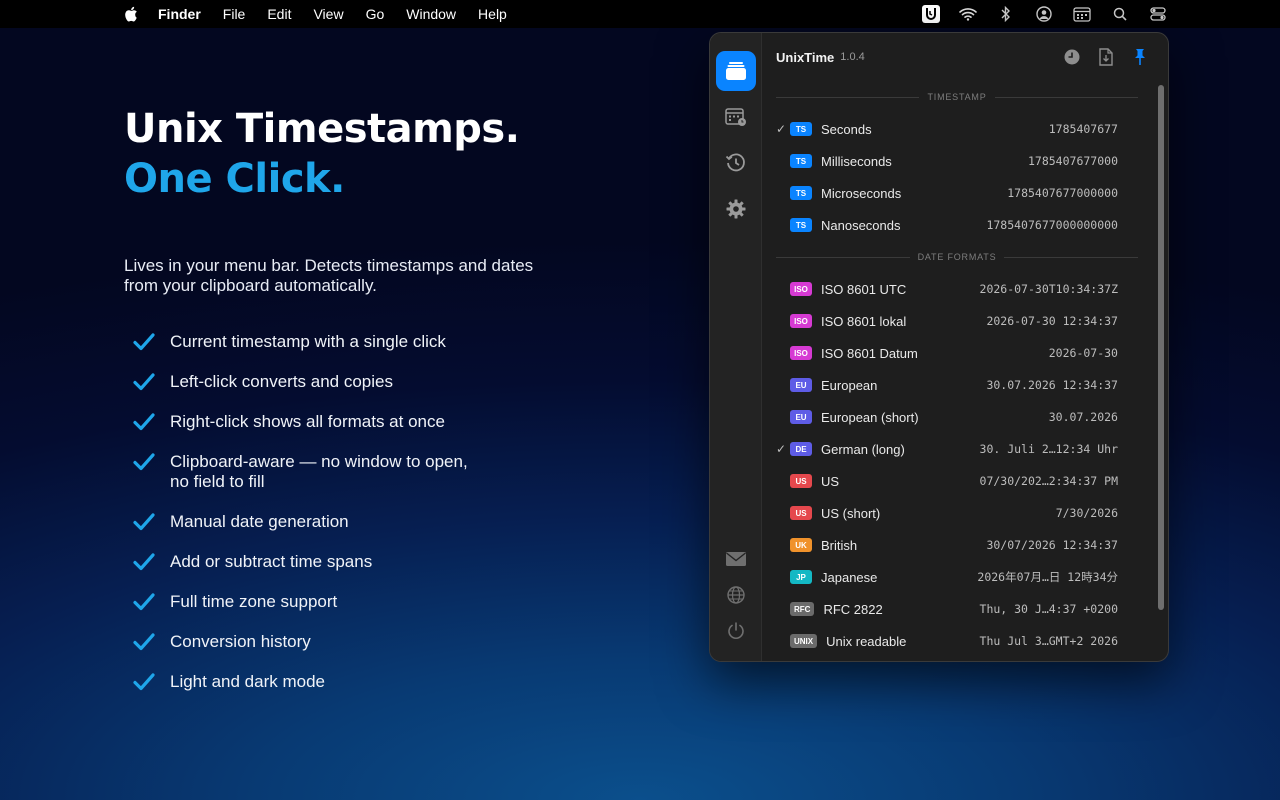 The width and height of the screenshot is (1280, 800). I want to click on format-row: ✓ TS Seconds 1785407677, so click(965, 129).